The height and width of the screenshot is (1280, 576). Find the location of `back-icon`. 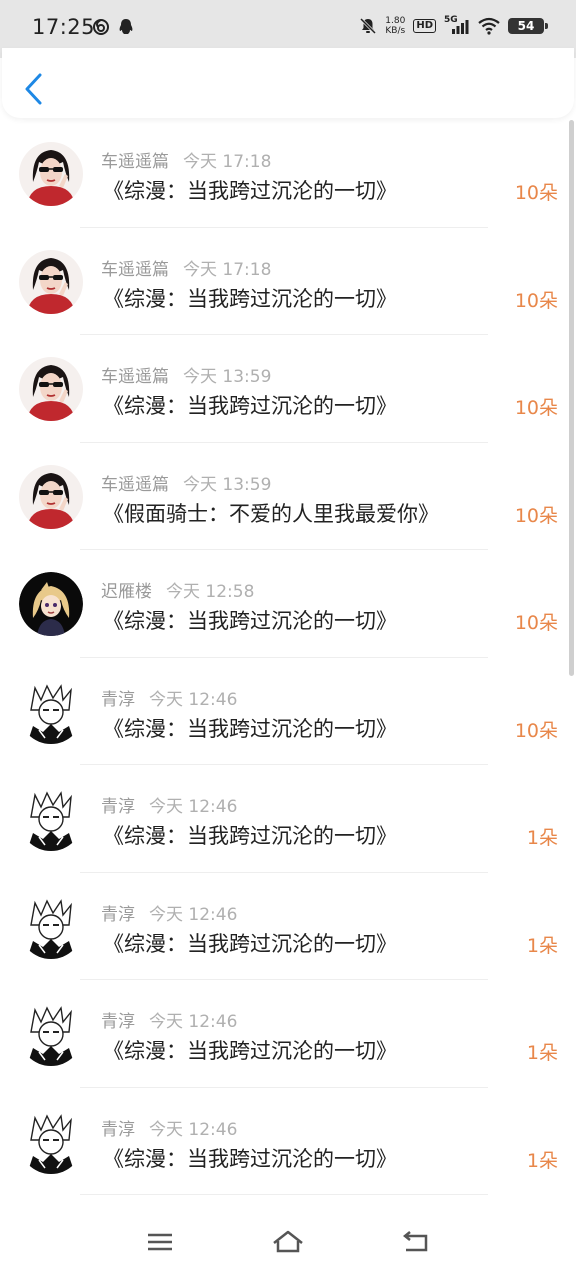

back-icon is located at coordinates (415, 1241).